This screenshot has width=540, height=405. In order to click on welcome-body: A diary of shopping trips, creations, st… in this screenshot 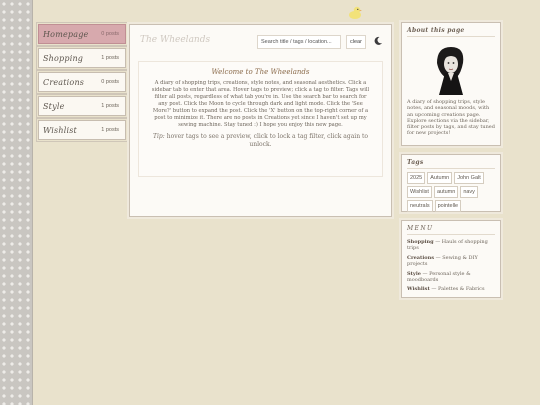, I will do `click(260, 104)`.